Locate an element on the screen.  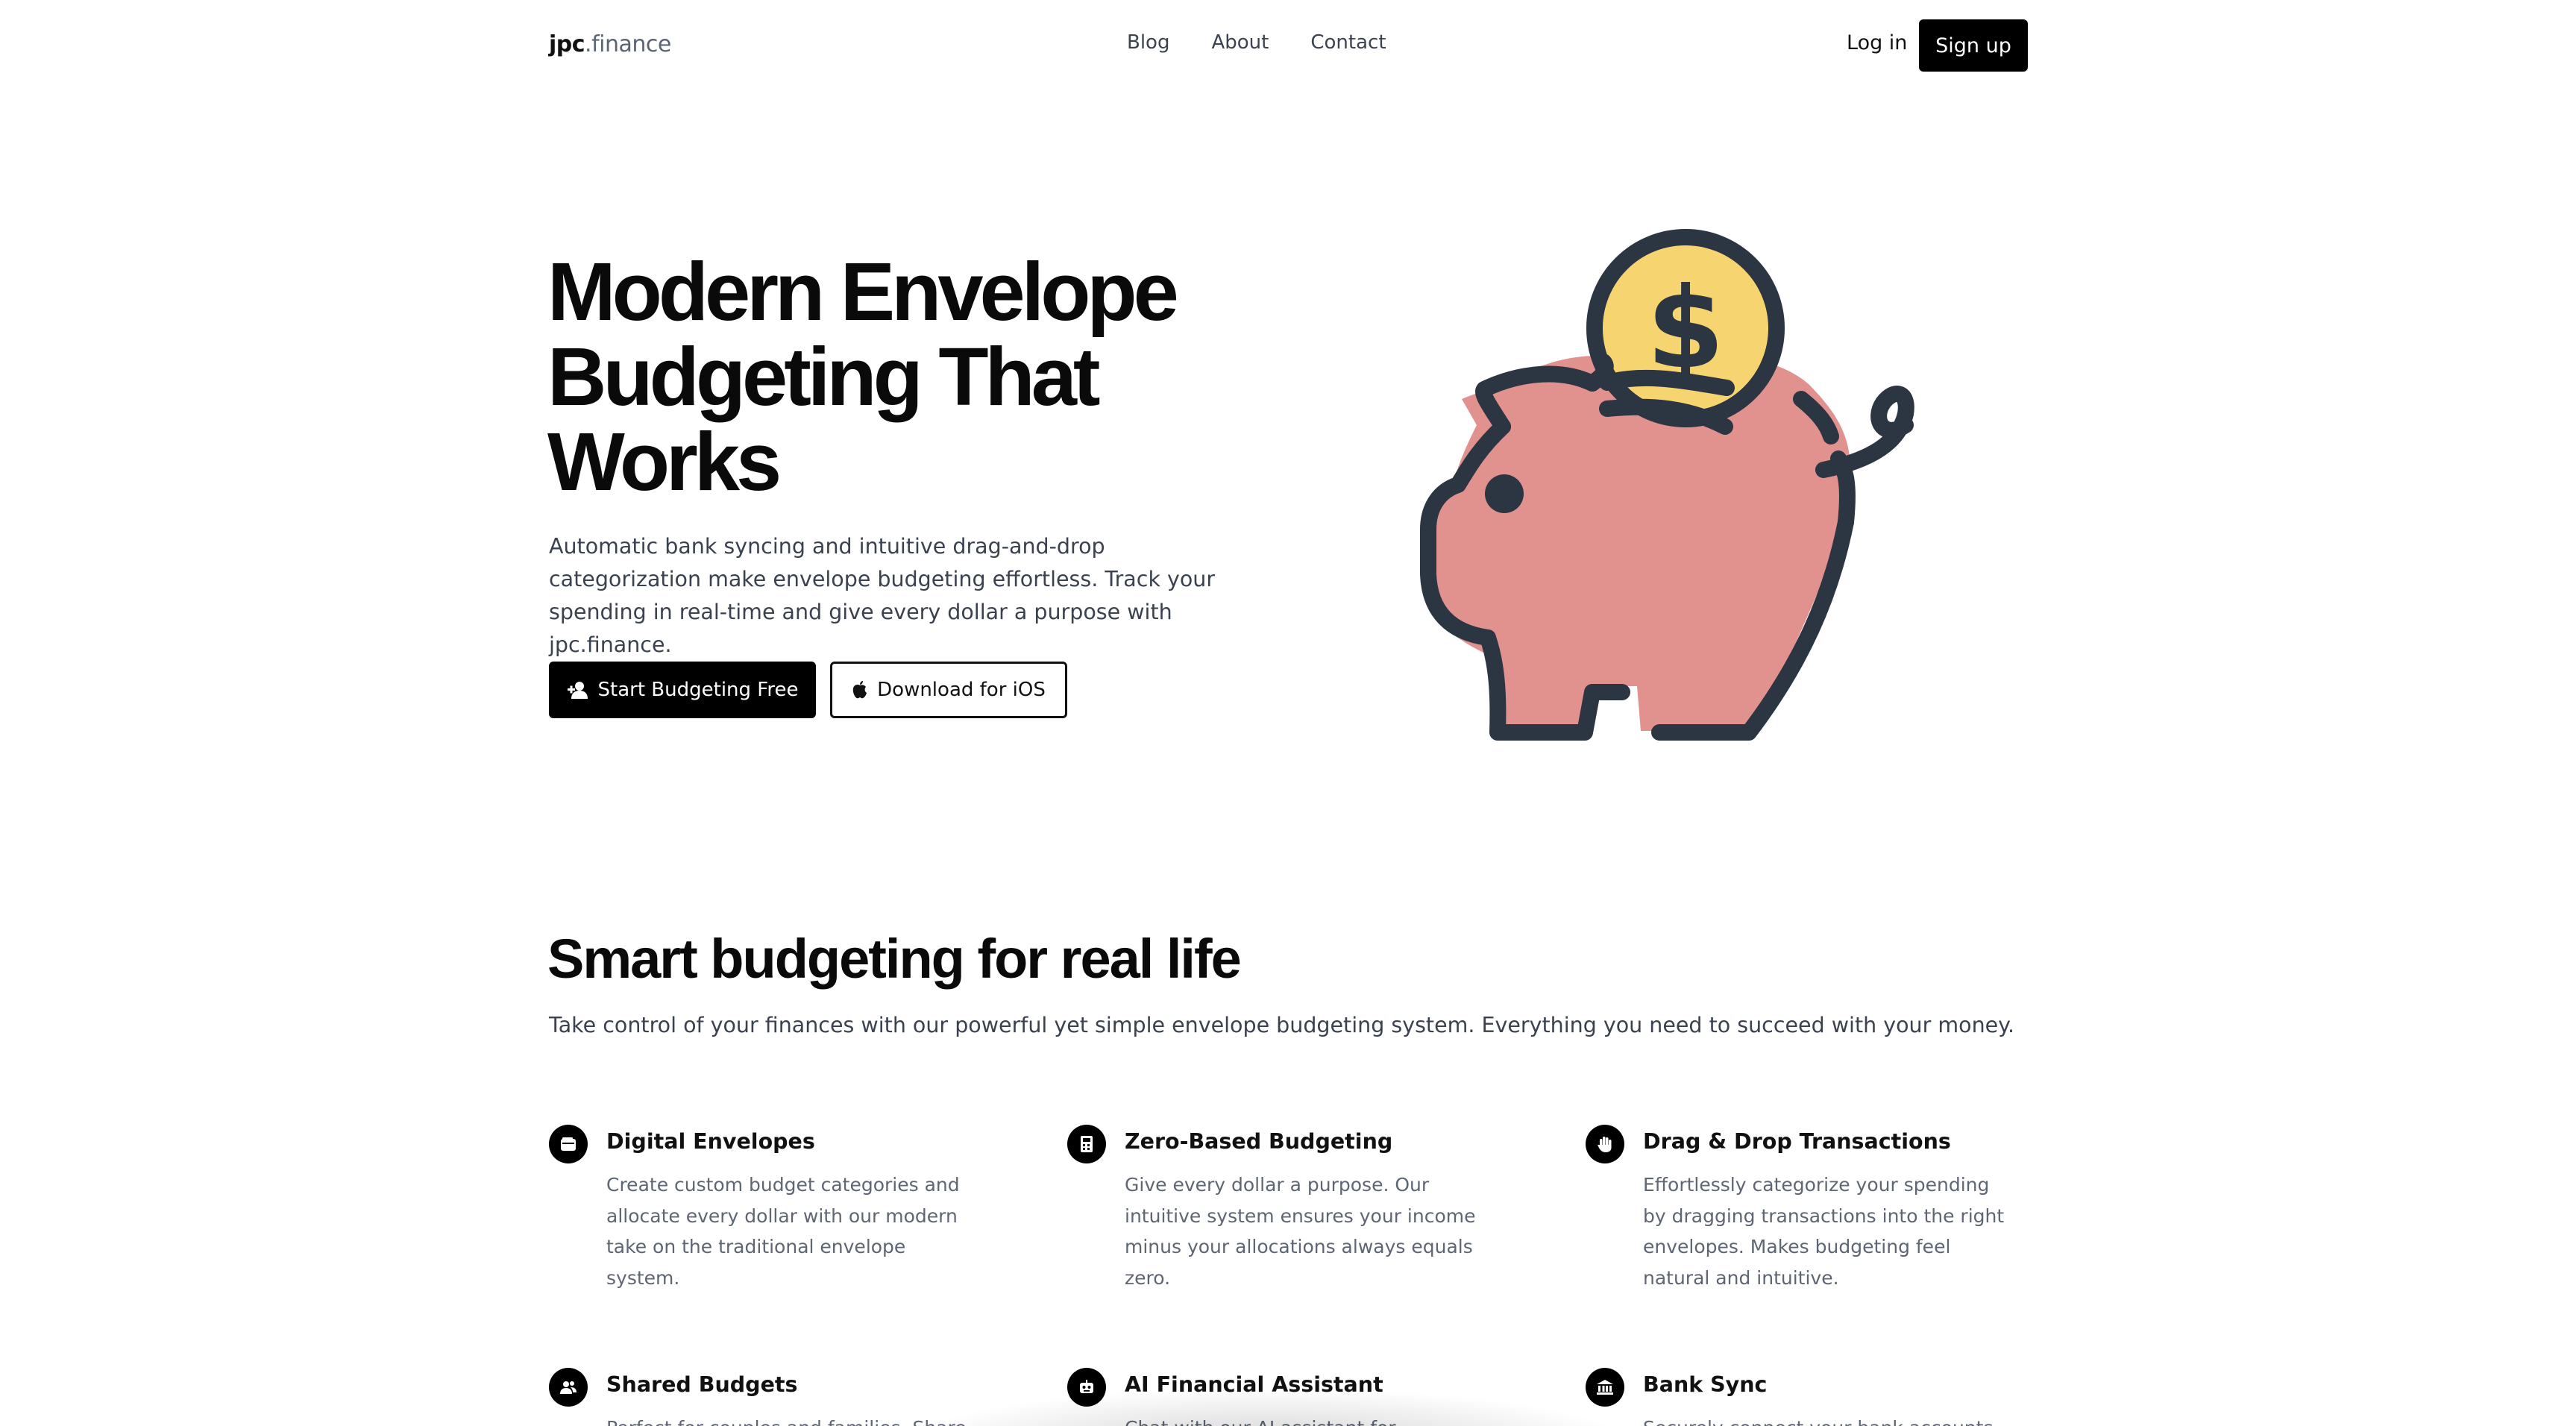
nav-link-blog: Blog is located at coordinates (1148, 43).